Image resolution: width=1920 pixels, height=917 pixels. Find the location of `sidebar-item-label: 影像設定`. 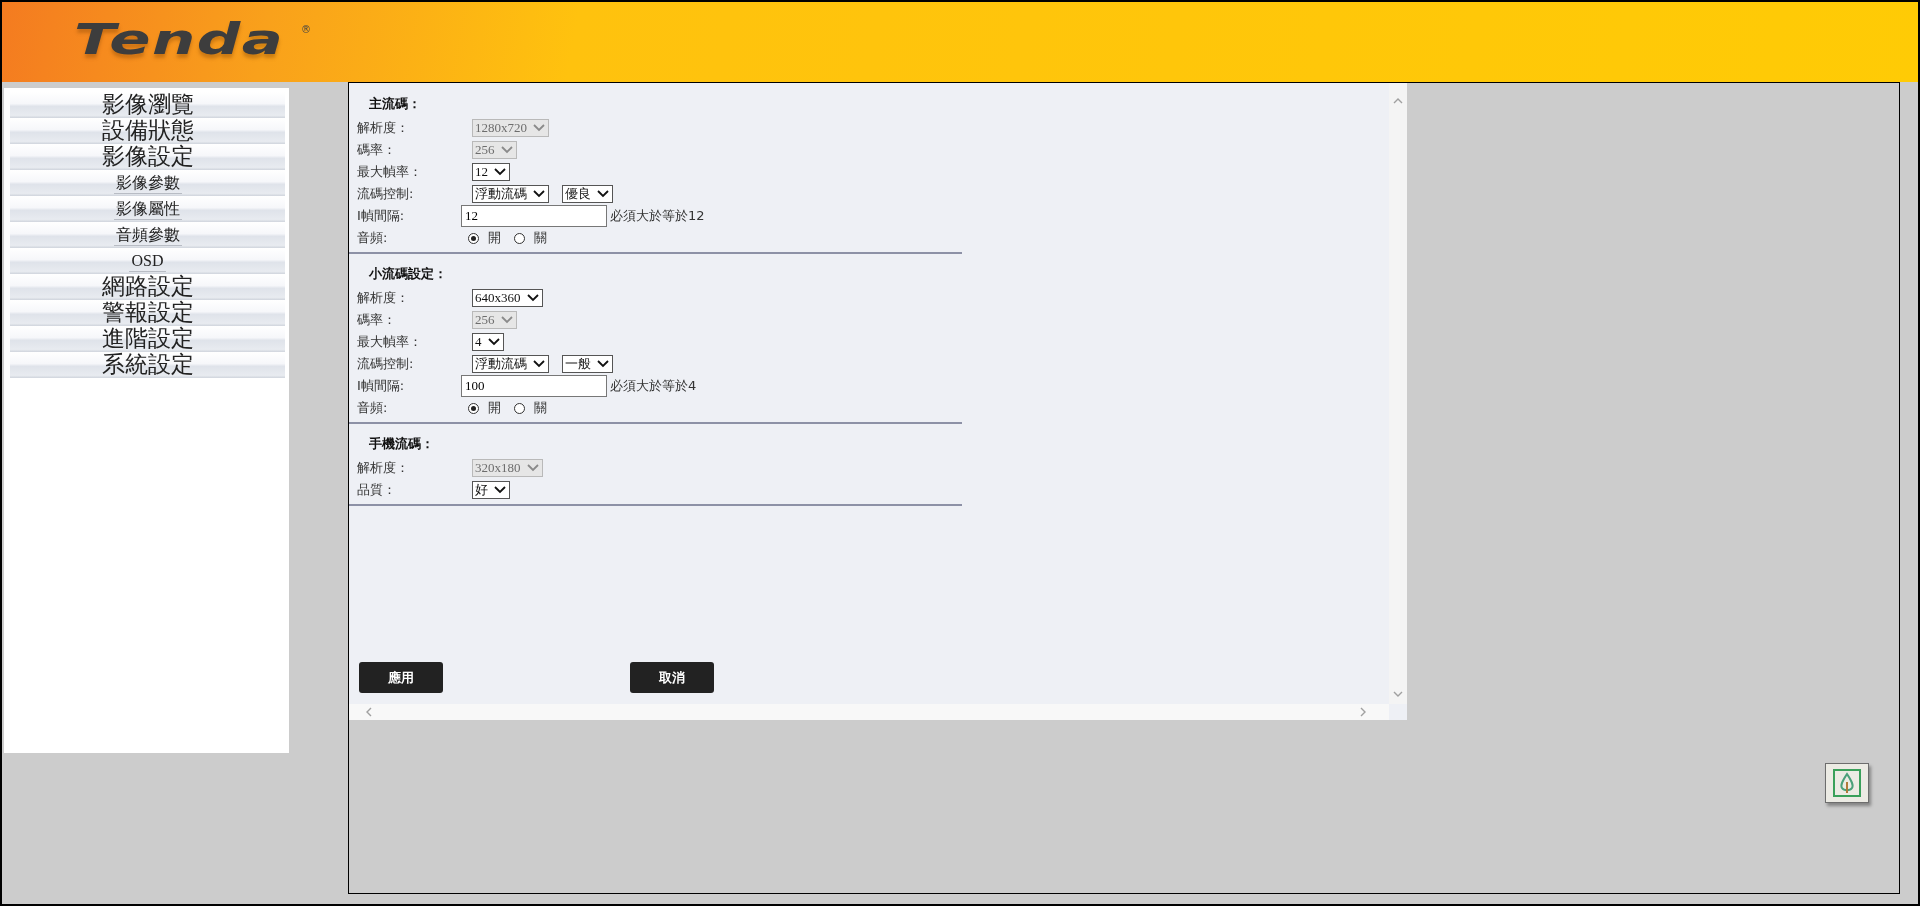

sidebar-item-label: 影像設定 is located at coordinates (147, 157).